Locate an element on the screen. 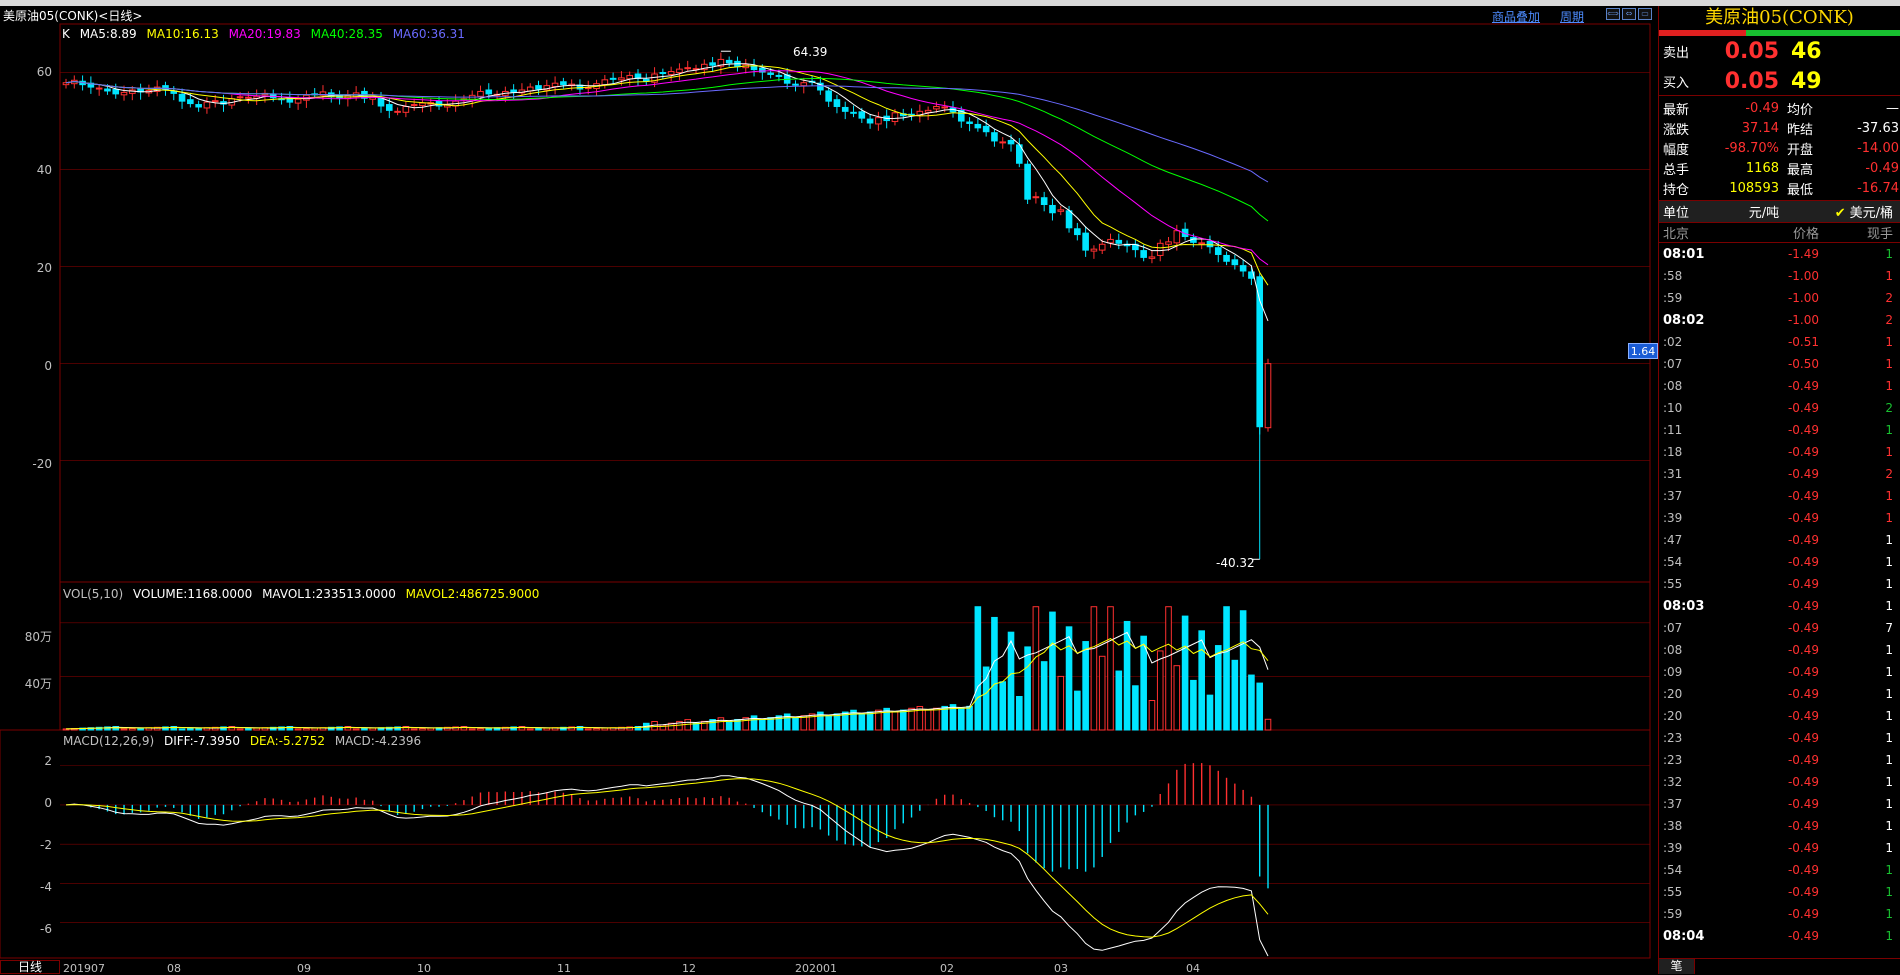 This screenshot has height=975, width=1900. ticks-col-time: 北京 is located at coordinates (1676, 234).